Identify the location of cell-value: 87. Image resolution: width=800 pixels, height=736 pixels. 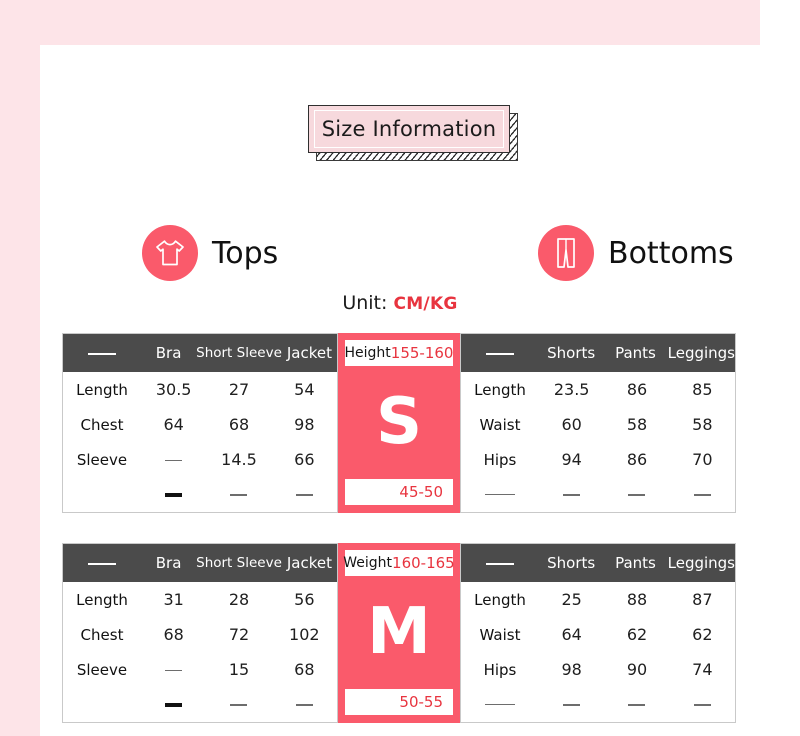
(702, 599).